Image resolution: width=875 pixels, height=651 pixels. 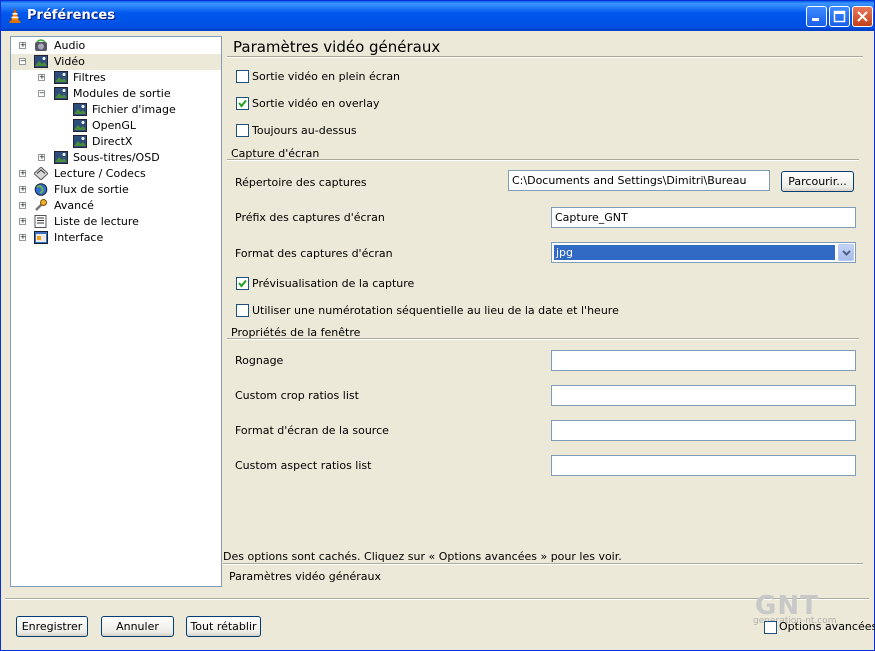 I want to click on tree-item-video: − Vidéo, so click(x=116, y=62).